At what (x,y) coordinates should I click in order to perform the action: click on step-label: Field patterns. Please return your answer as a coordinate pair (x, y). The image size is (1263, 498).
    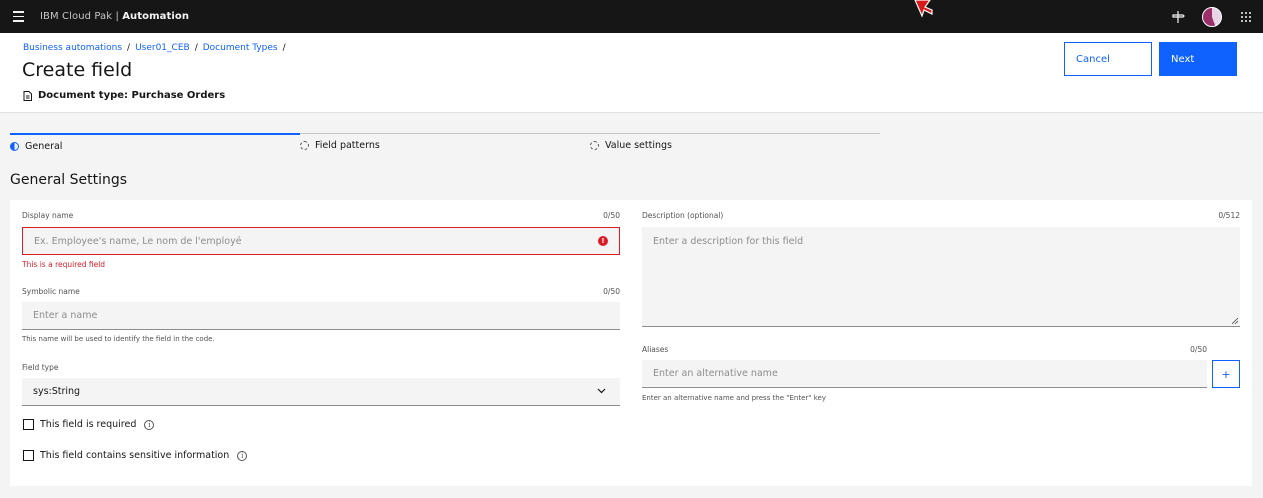
    Looking at the image, I should click on (347, 145).